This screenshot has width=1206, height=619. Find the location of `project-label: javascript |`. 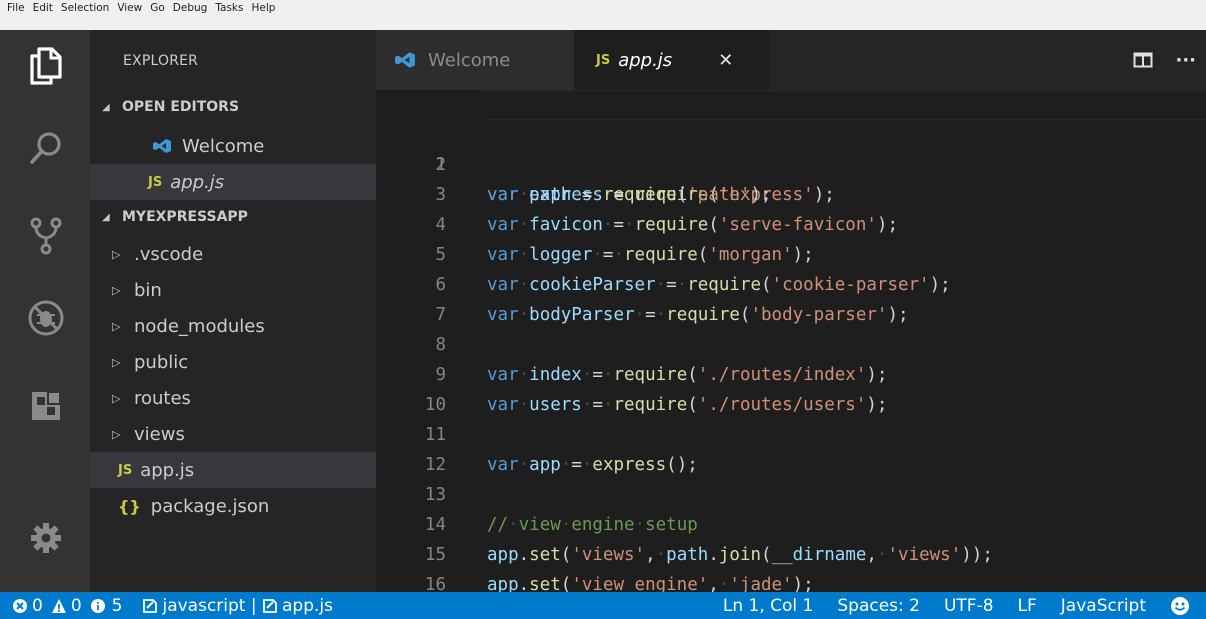

project-label: javascript | is located at coordinates (212, 605).